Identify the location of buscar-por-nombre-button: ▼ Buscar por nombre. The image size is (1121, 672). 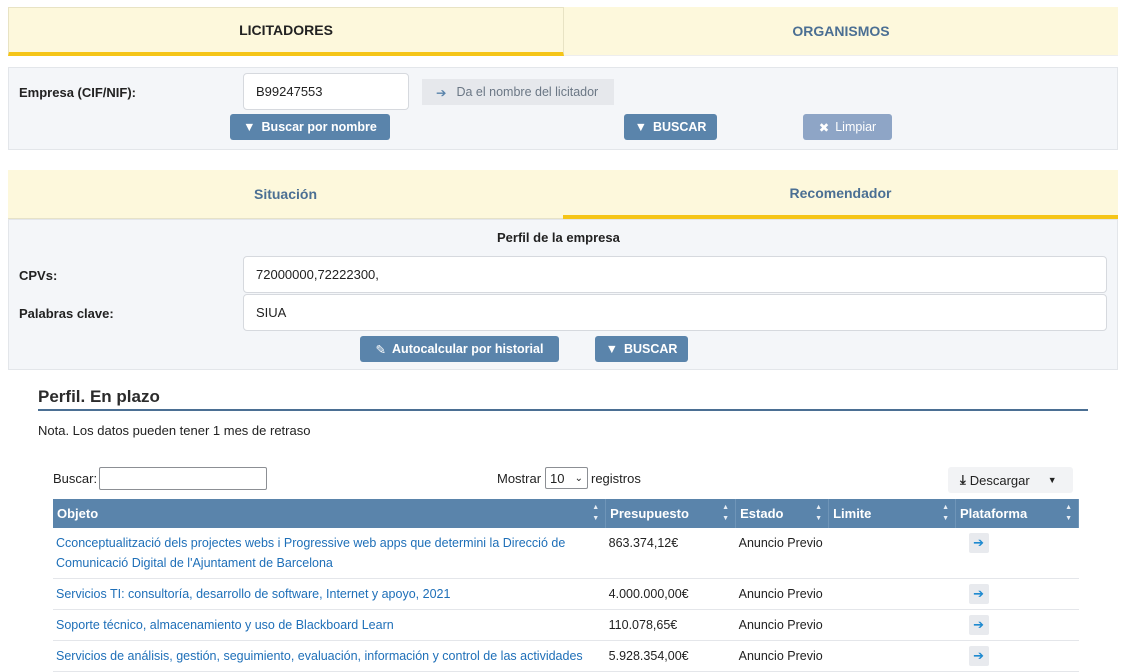
(310, 127).